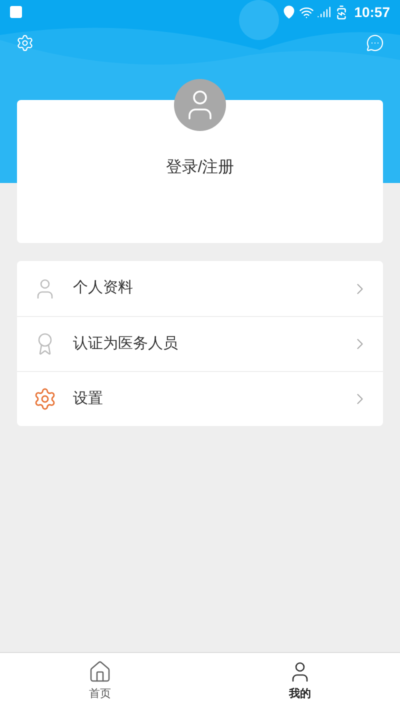 The image size is (400, 710). Describe the element at coordinates (306, 12) in the screenshot. I see `wifi-icon` at that location.